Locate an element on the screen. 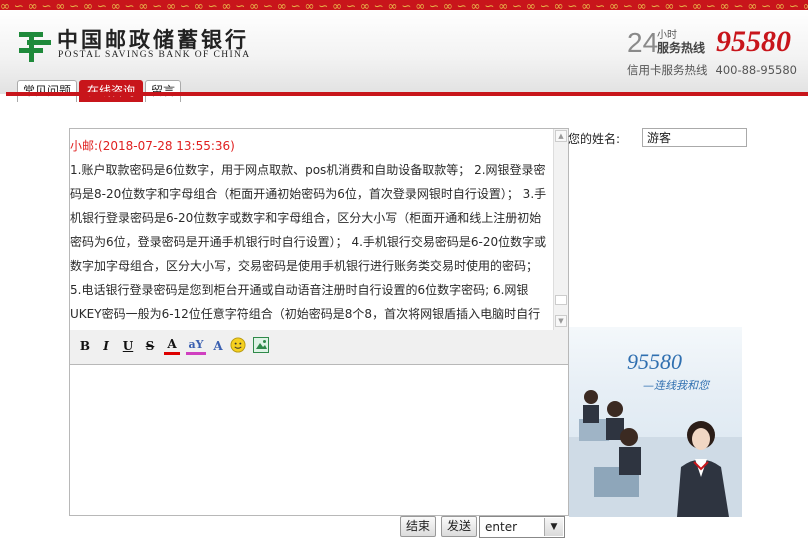 This screenshot has width=808, height=544. bold-icon: B is located at coordinates (85, 346).